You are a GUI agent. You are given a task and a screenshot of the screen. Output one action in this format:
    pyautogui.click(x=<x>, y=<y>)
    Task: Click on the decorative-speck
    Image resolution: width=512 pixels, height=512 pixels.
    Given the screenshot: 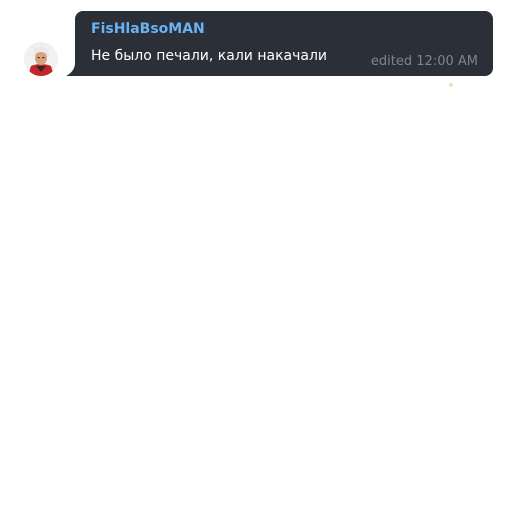 What is the action you would take?
    pyautogui.click(x=451, y=85)
    